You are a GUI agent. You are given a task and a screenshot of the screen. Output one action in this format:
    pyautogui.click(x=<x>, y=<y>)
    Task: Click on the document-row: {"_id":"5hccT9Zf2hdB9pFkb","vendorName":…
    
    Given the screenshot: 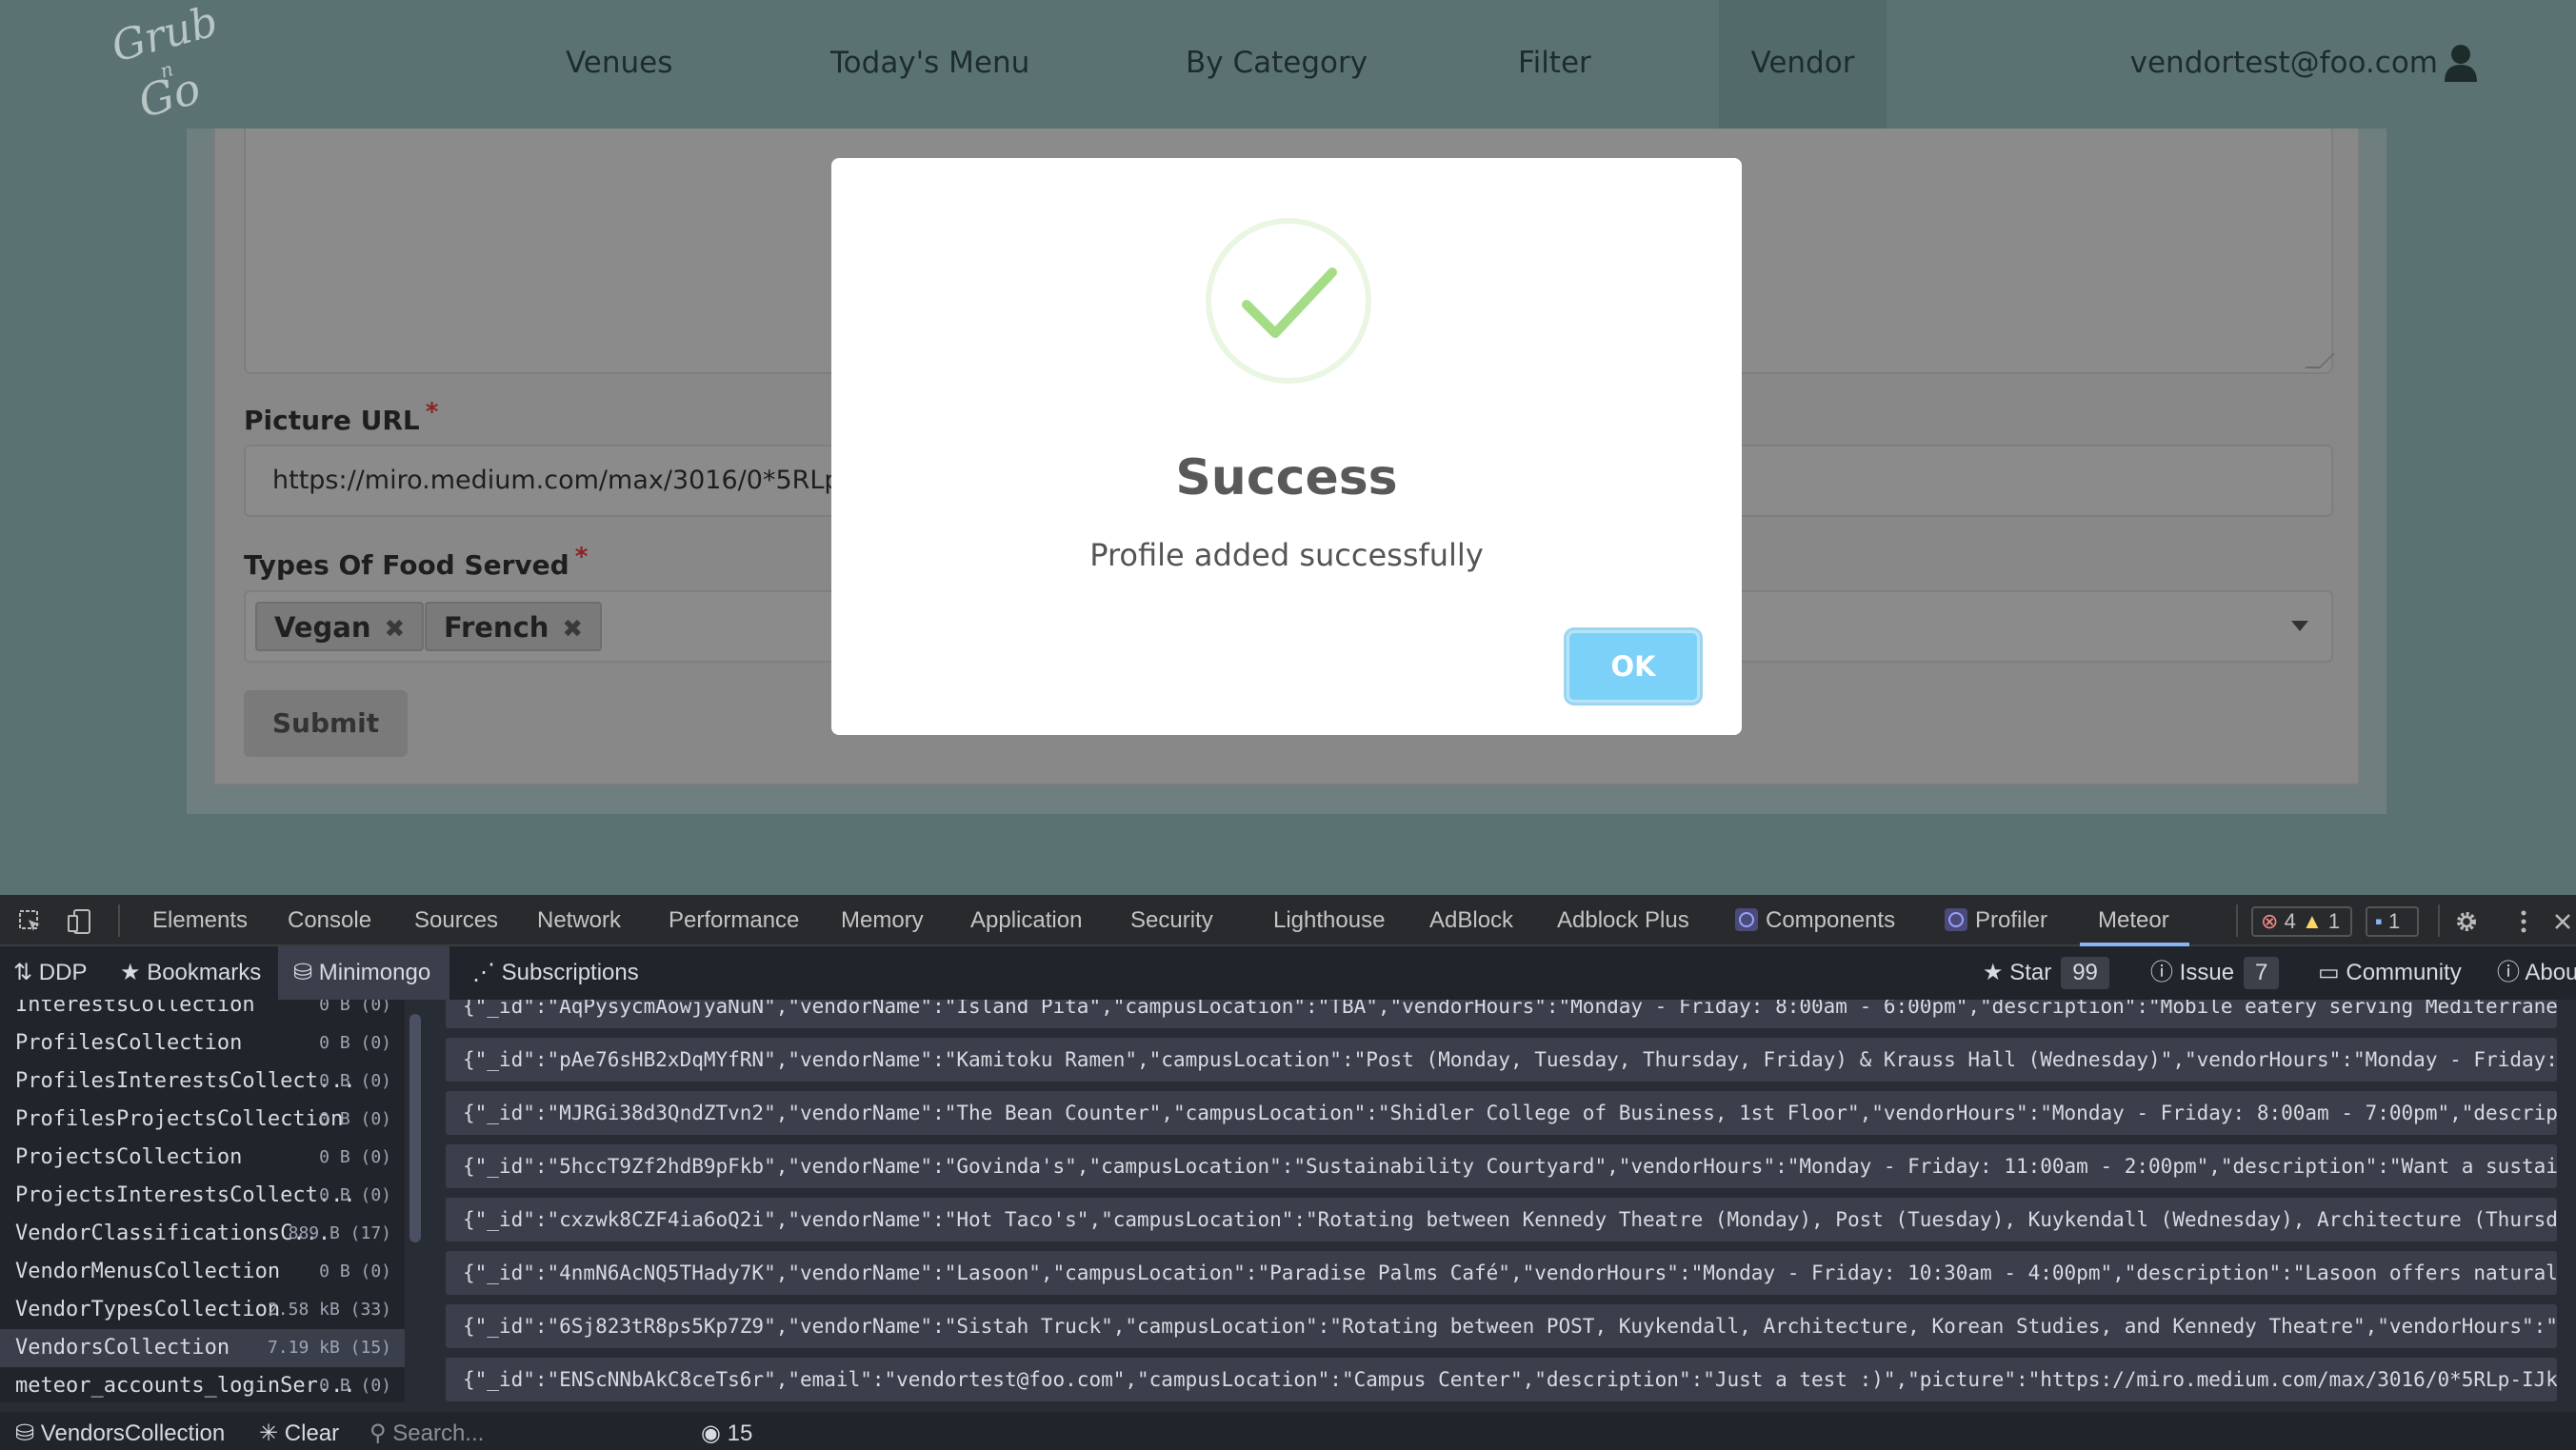 What is the action you would take?
    pyautogui.click(x=1501, y=1166)
    